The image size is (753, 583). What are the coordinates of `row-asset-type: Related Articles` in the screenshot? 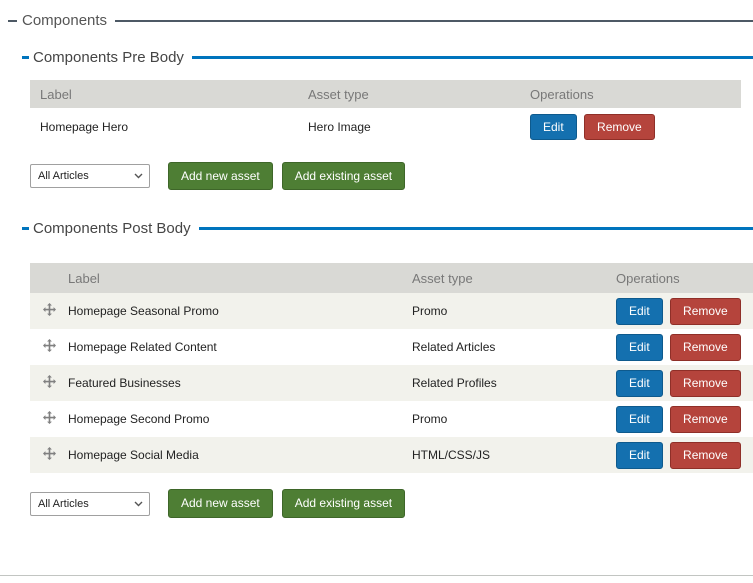 It's located at (454, 347).